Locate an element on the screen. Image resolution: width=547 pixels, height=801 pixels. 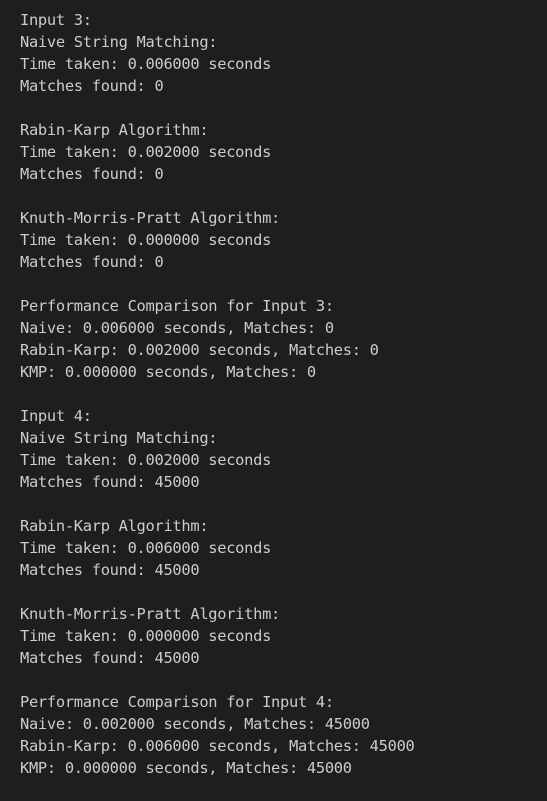
terminal-line-comparison-heading: Performance Comparison for Input 3: is located at coordinates (177, 306).